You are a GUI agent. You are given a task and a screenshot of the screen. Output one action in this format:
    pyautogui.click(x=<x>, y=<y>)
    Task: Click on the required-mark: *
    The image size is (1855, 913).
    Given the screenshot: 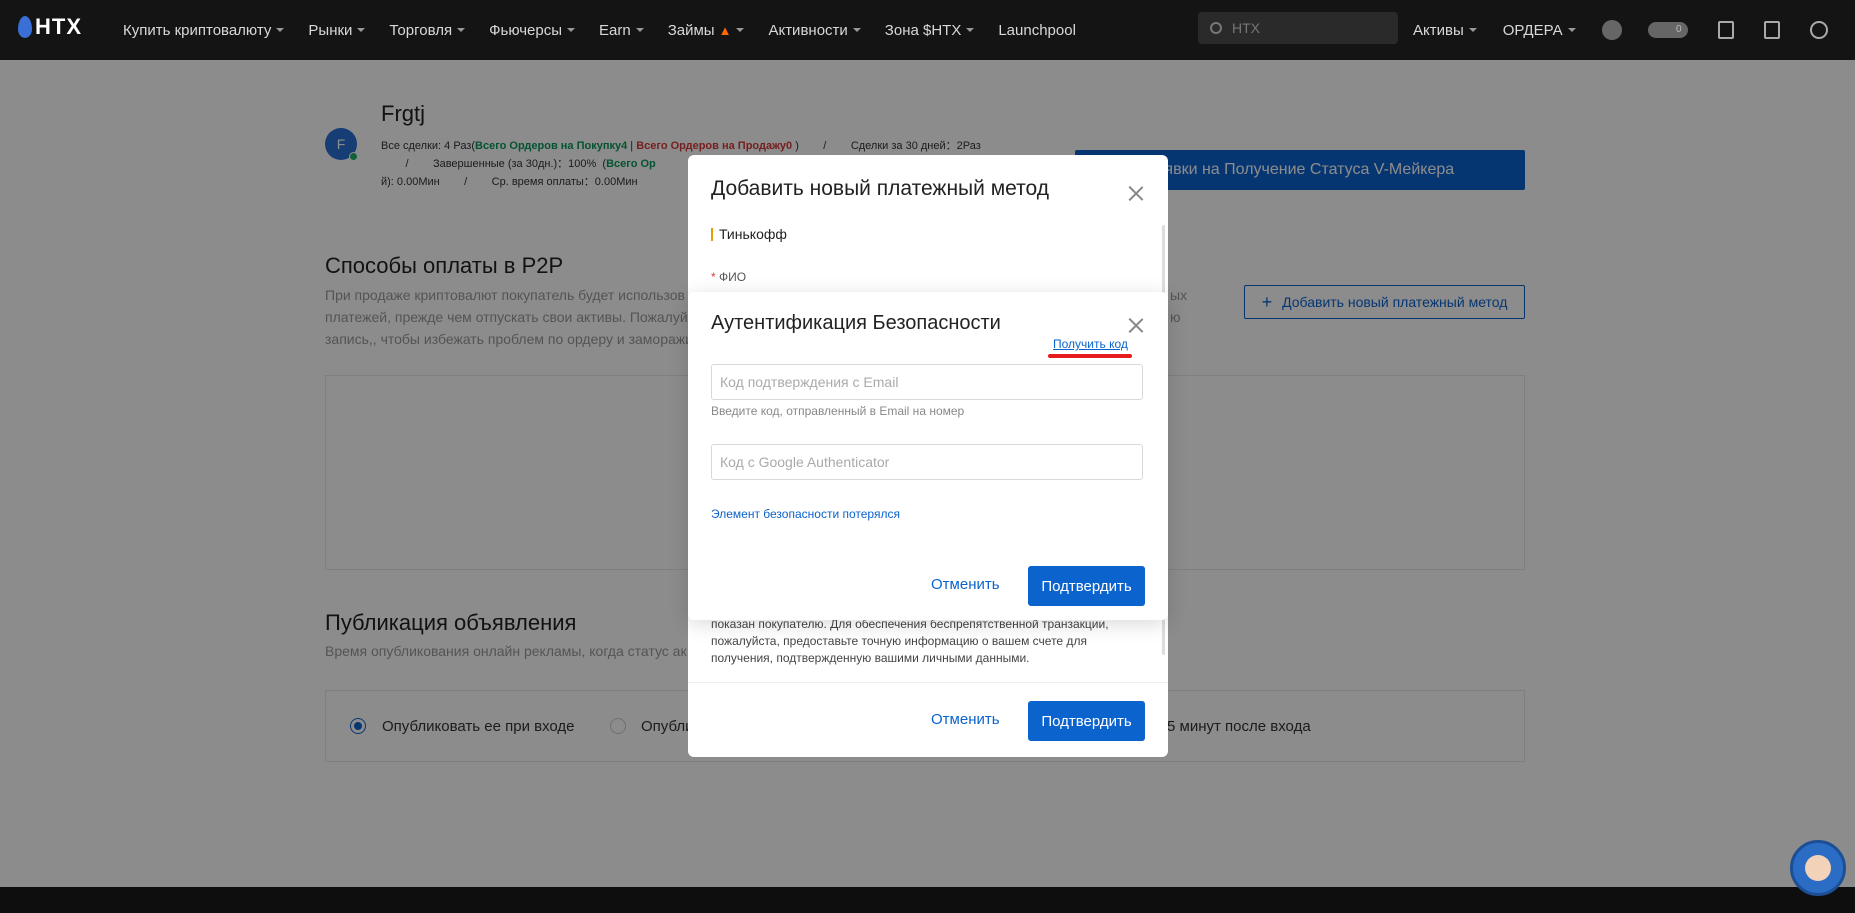 What is the action you would take?
    pyautogui.click(x=715, y=277)
    